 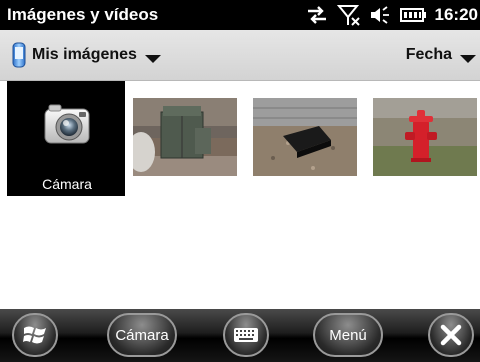 What do you see at coordinates (185, 137) in the screenshot?
I see `photo-utility-box` at bounding box center [185, 137].